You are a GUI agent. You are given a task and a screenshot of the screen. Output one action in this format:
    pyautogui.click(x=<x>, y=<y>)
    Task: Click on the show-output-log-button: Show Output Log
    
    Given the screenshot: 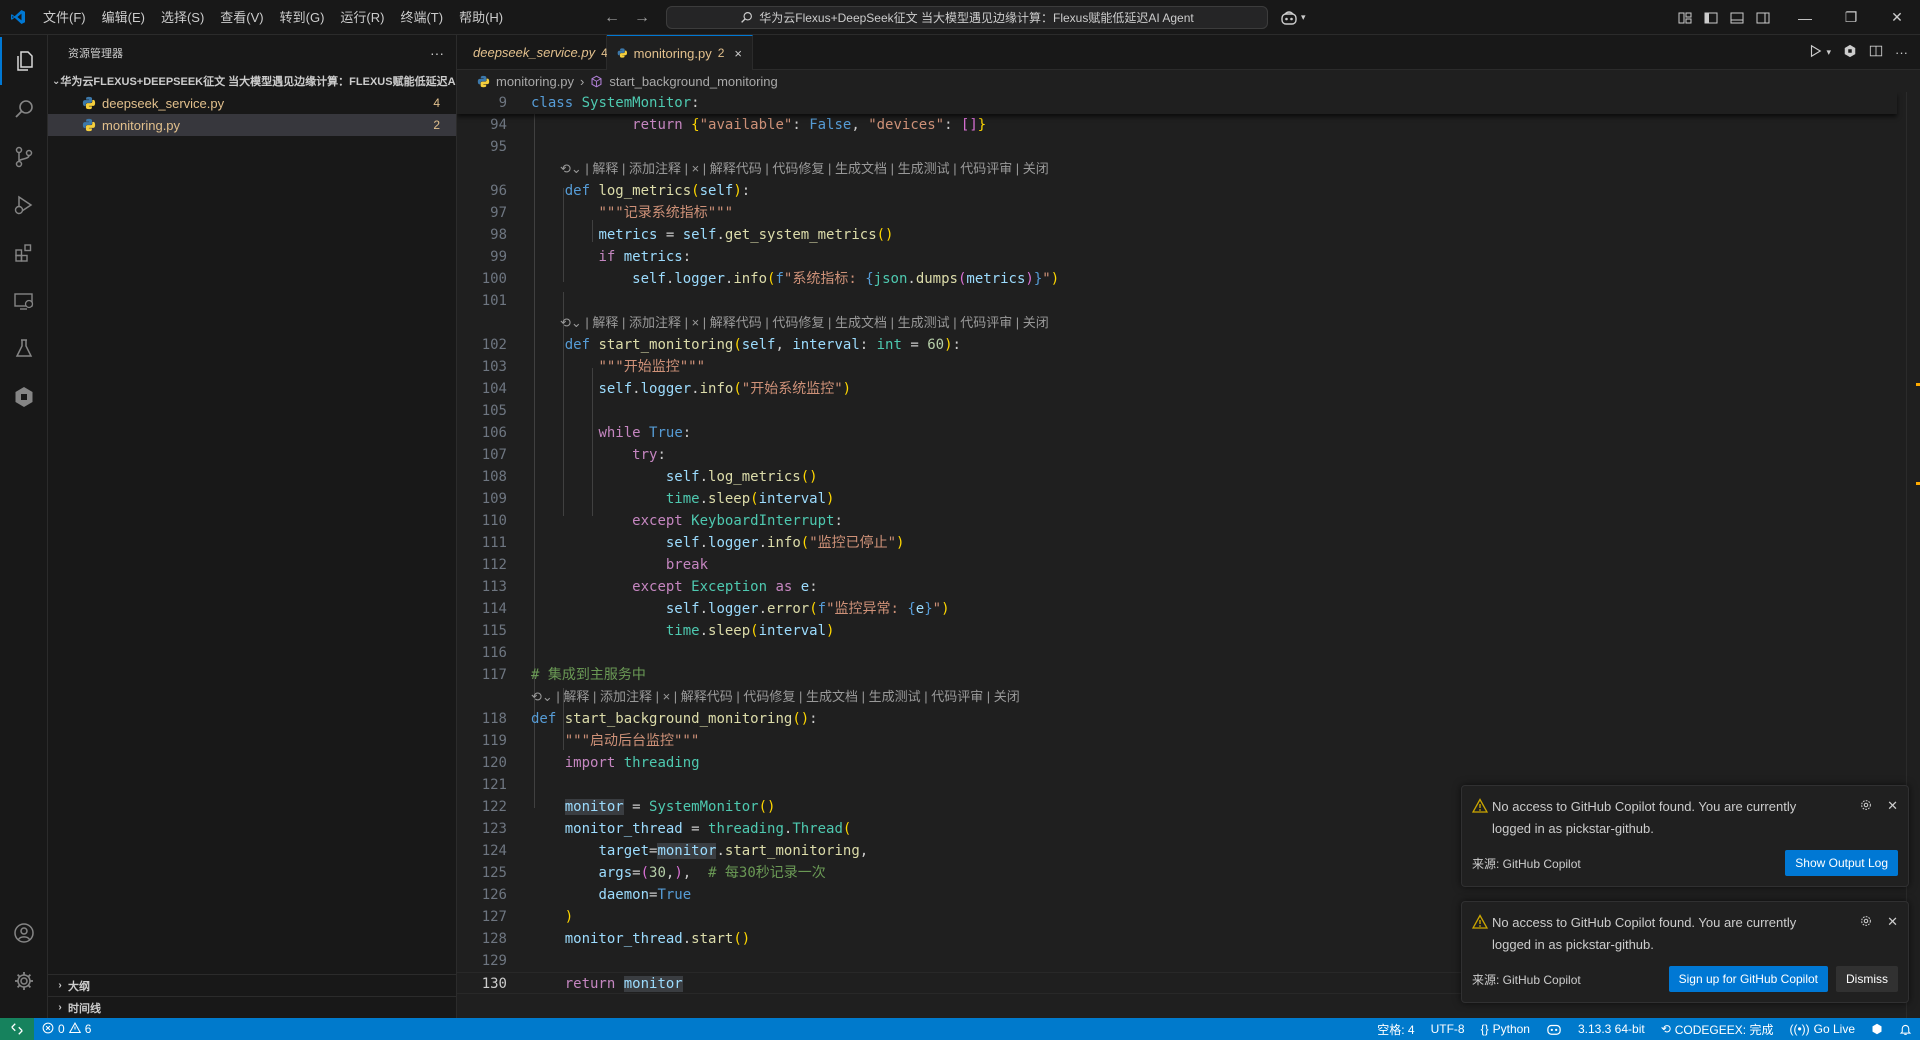 What is the action you would take?
    pyautogui.click(x=1841, y=863)
    